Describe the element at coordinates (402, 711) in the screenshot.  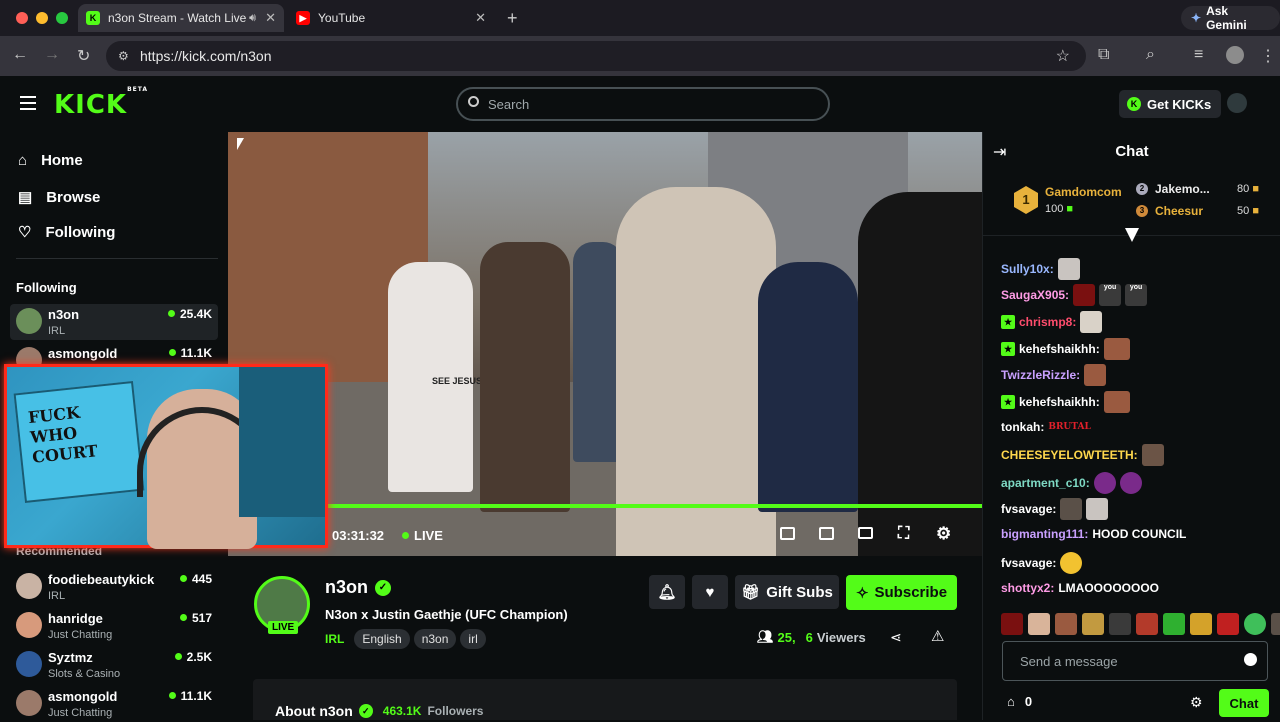
I see `follower-count: 463.1K` at that location.